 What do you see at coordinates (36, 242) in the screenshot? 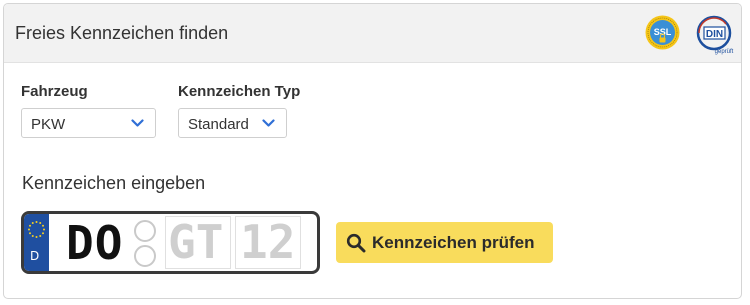
I see `eu-strip: D` at bounding box center [36, 242].